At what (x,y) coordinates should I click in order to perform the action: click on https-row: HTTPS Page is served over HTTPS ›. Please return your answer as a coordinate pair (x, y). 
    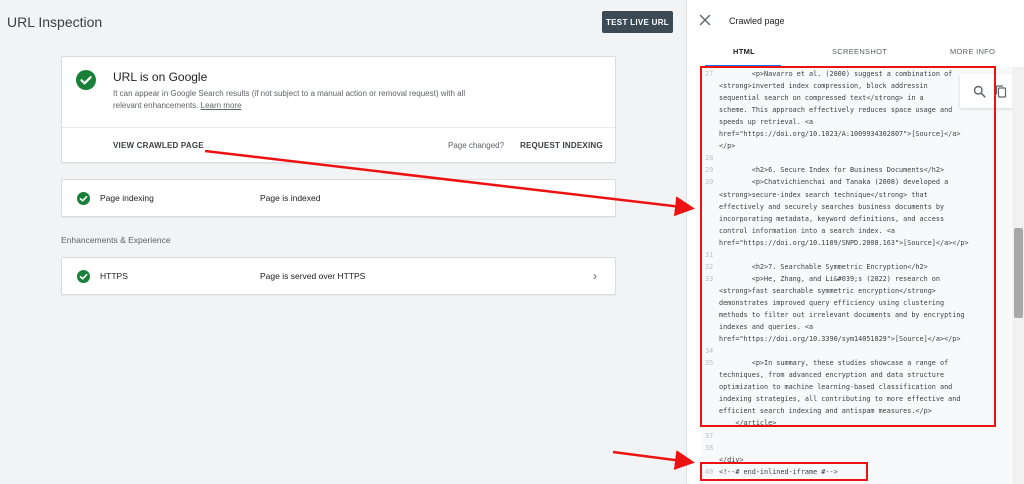
    Looking at the image, I should click on (338, 276).